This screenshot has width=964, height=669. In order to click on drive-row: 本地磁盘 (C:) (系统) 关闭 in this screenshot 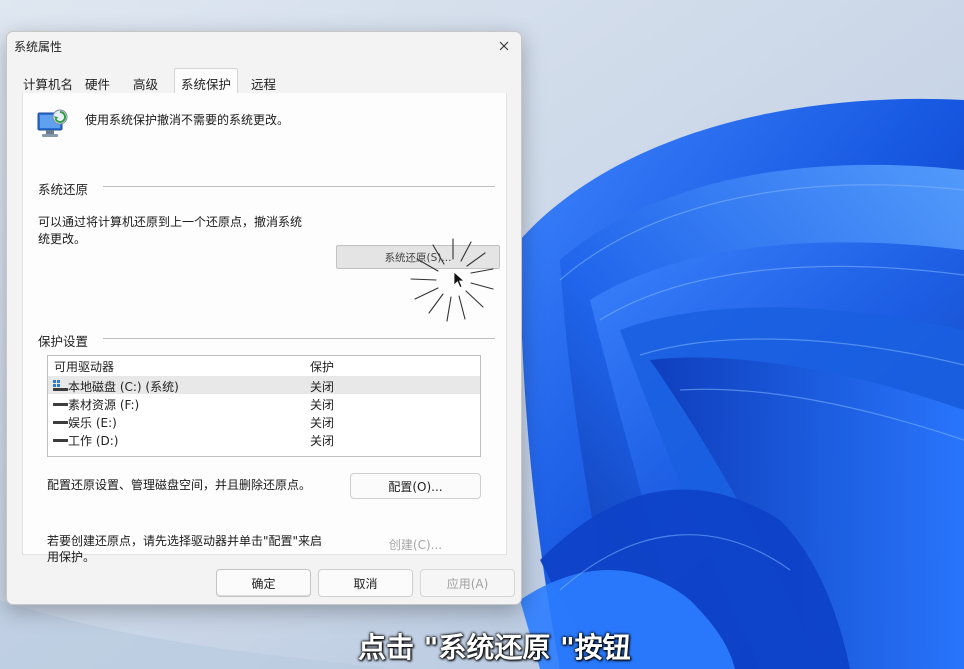, I will do `click(264, 385)`.